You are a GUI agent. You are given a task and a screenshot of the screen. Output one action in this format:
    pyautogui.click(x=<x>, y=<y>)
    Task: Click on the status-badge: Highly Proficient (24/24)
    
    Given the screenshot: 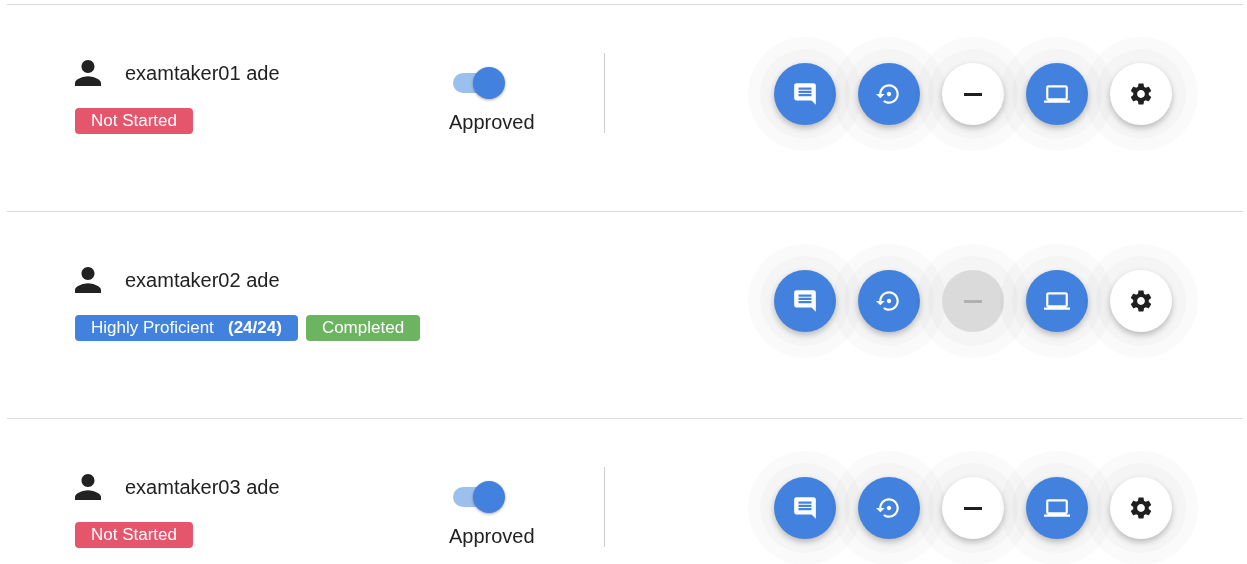 What is the action you would take?
    pyautogui.click(x=186, y=328)
    